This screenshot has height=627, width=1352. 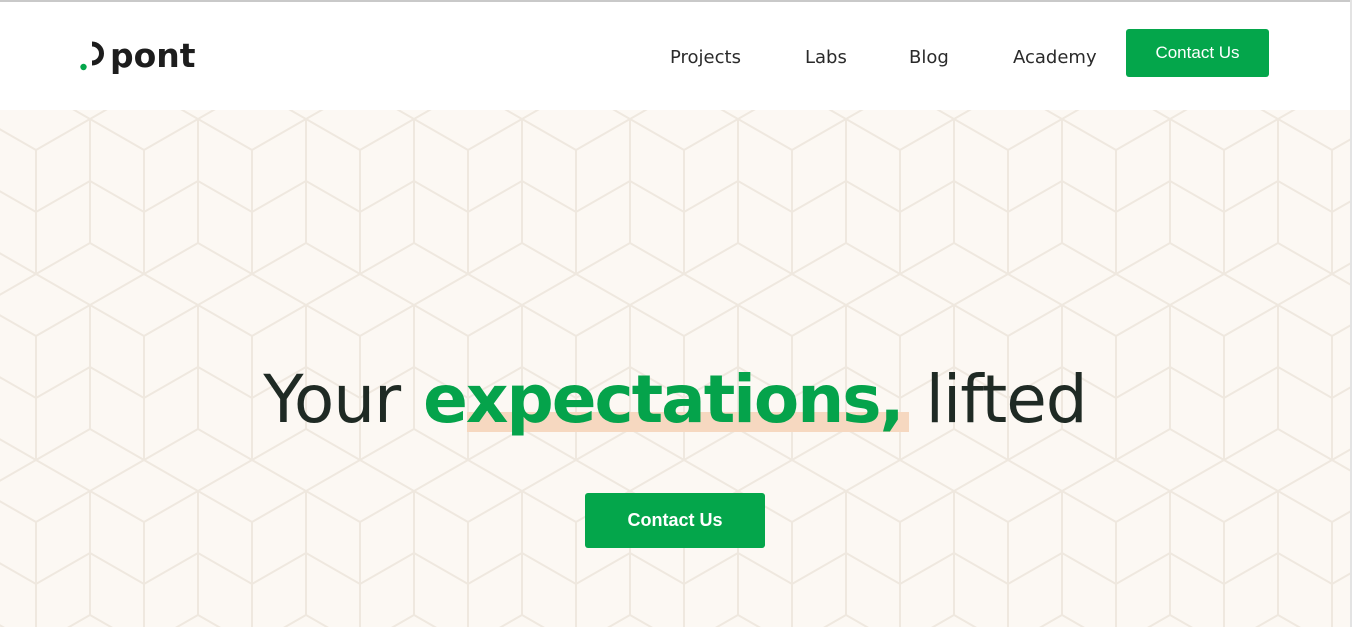 What do you see at coordinates (1197, 53) in the screenshot?
I see `header-contact-button: Contact Us` at bounding box center [1197, 53].